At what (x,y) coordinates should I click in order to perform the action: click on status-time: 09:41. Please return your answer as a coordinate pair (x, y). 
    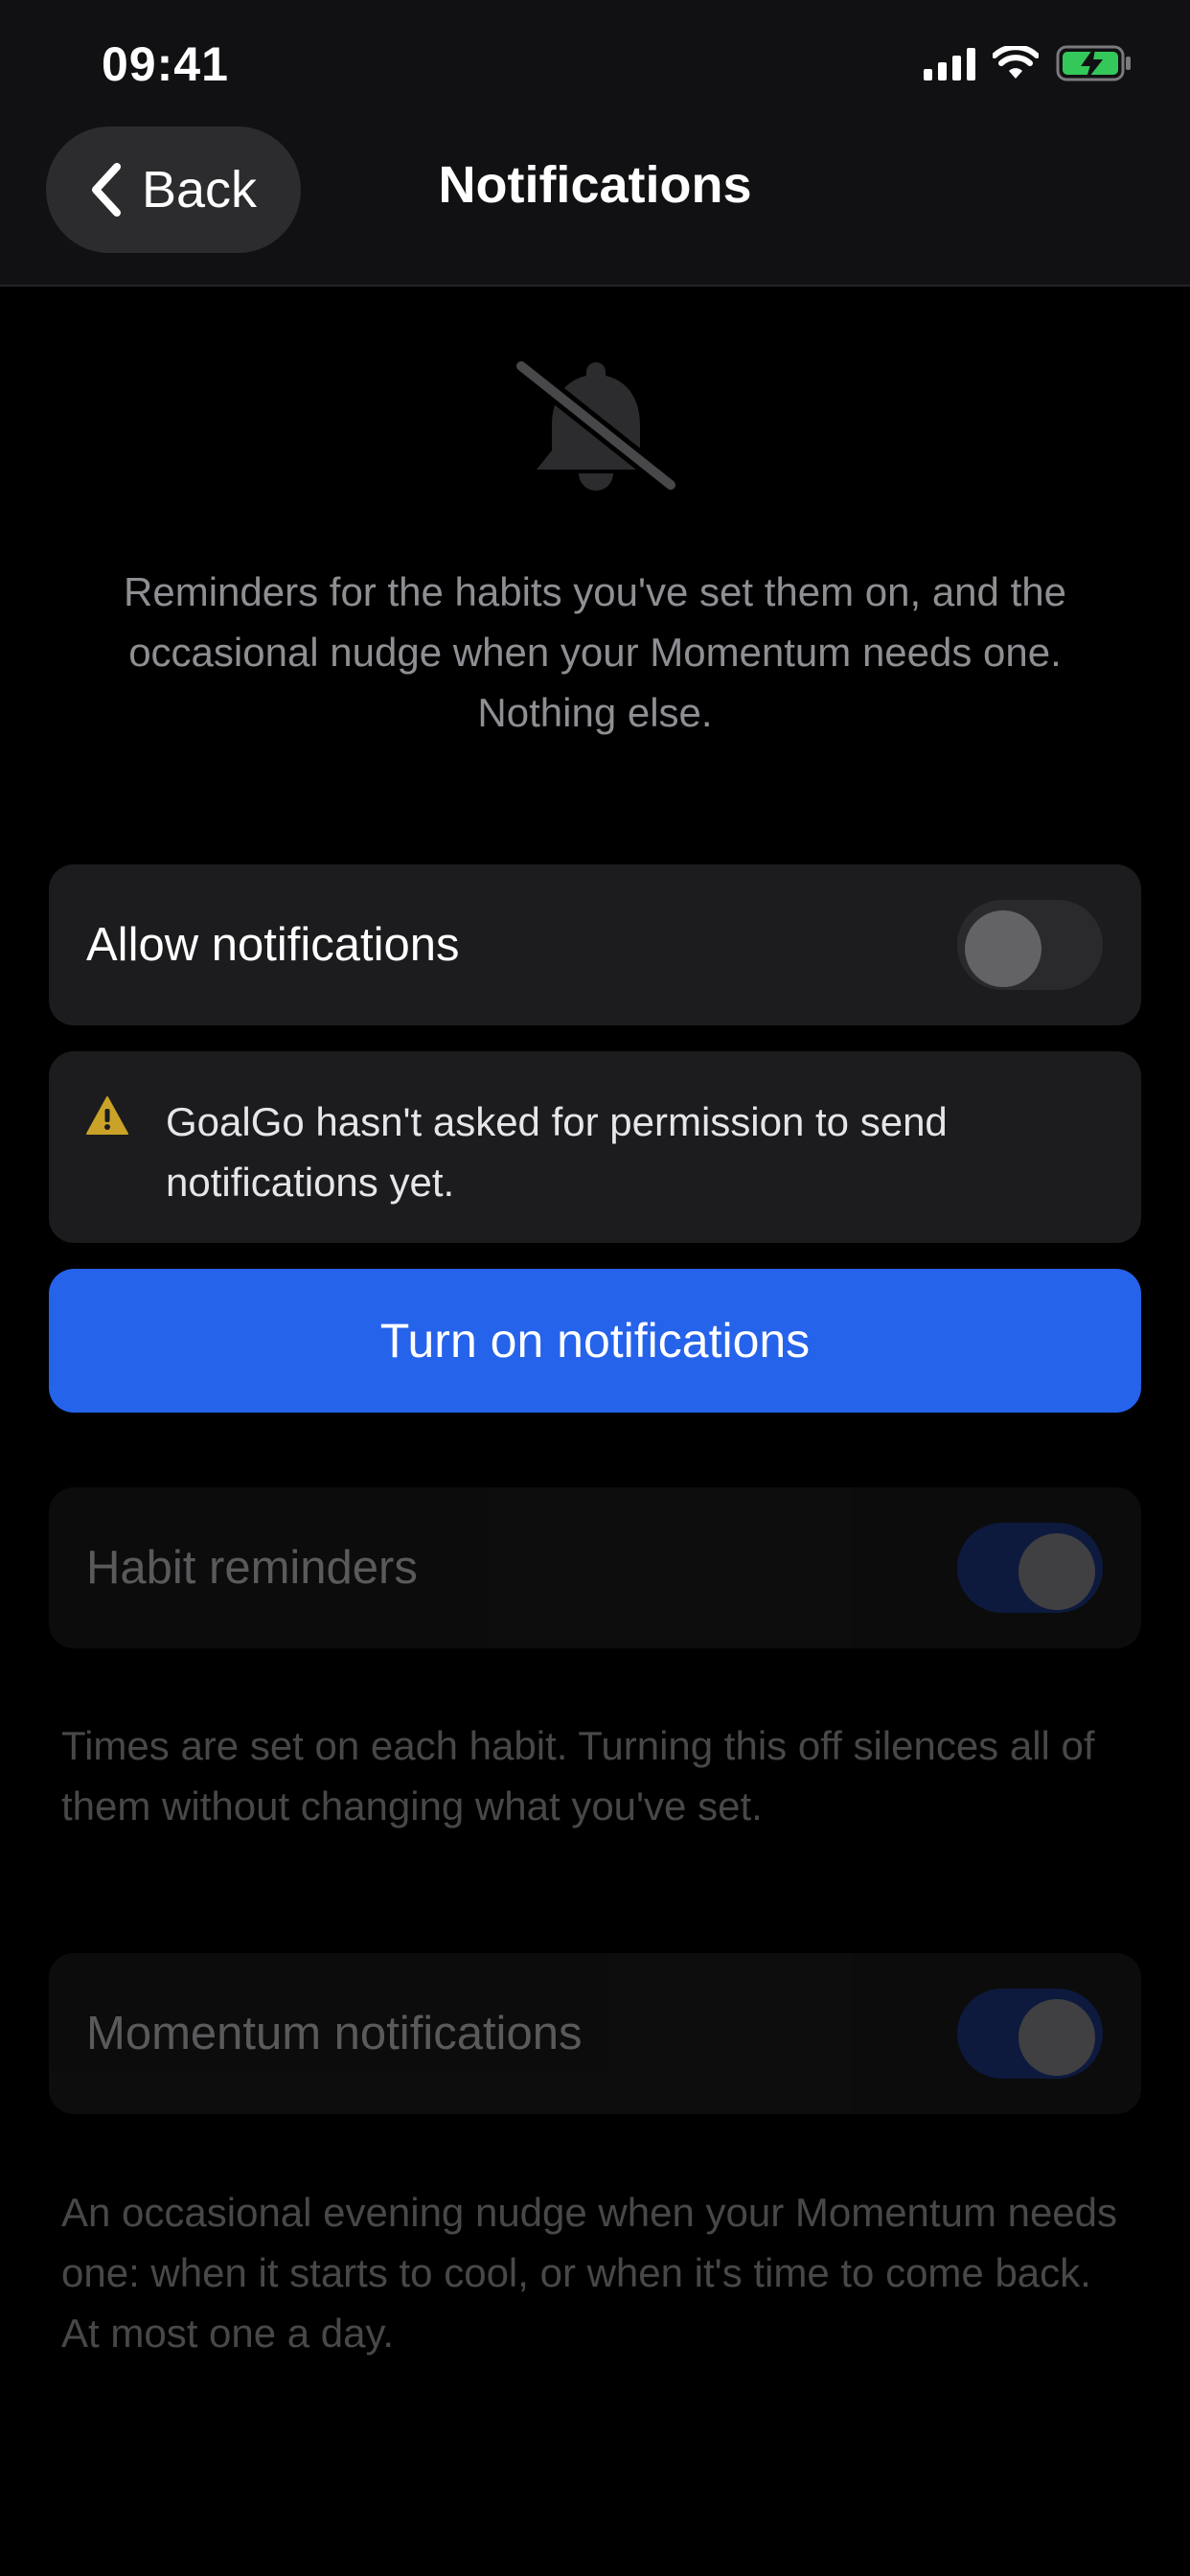
    Looking at the image, I should click on (166, 64).